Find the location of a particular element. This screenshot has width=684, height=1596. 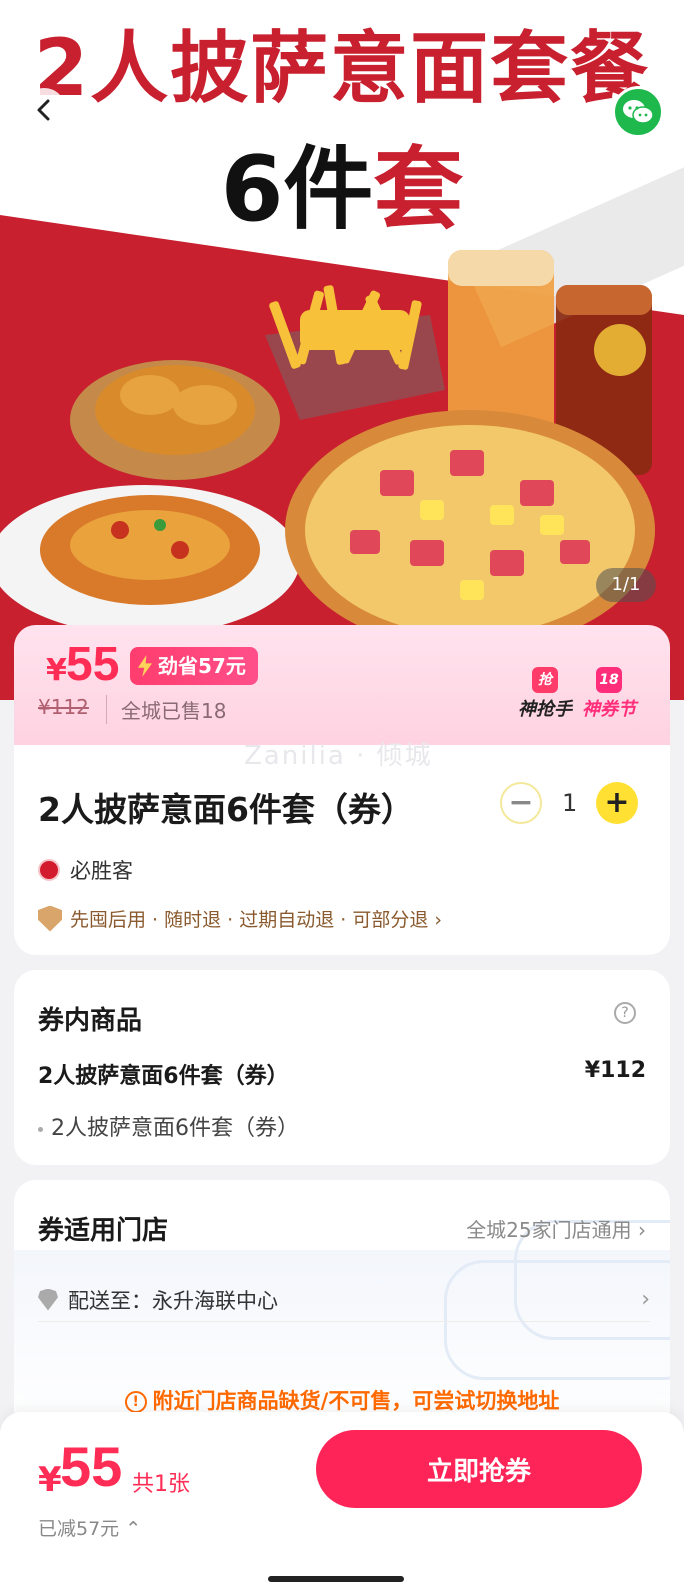

hero-title-part-a: 6件 is located at coordinates (297, 189).